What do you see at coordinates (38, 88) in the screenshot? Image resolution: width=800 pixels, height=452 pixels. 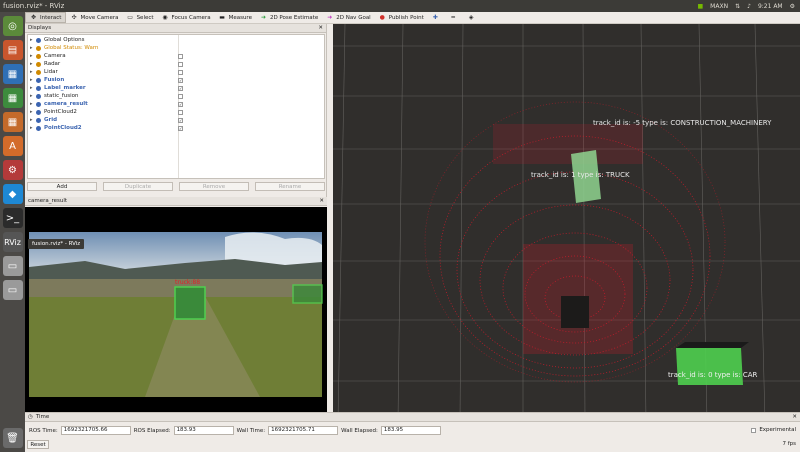 I see `marker-icon` at bounding box center [38, 88].